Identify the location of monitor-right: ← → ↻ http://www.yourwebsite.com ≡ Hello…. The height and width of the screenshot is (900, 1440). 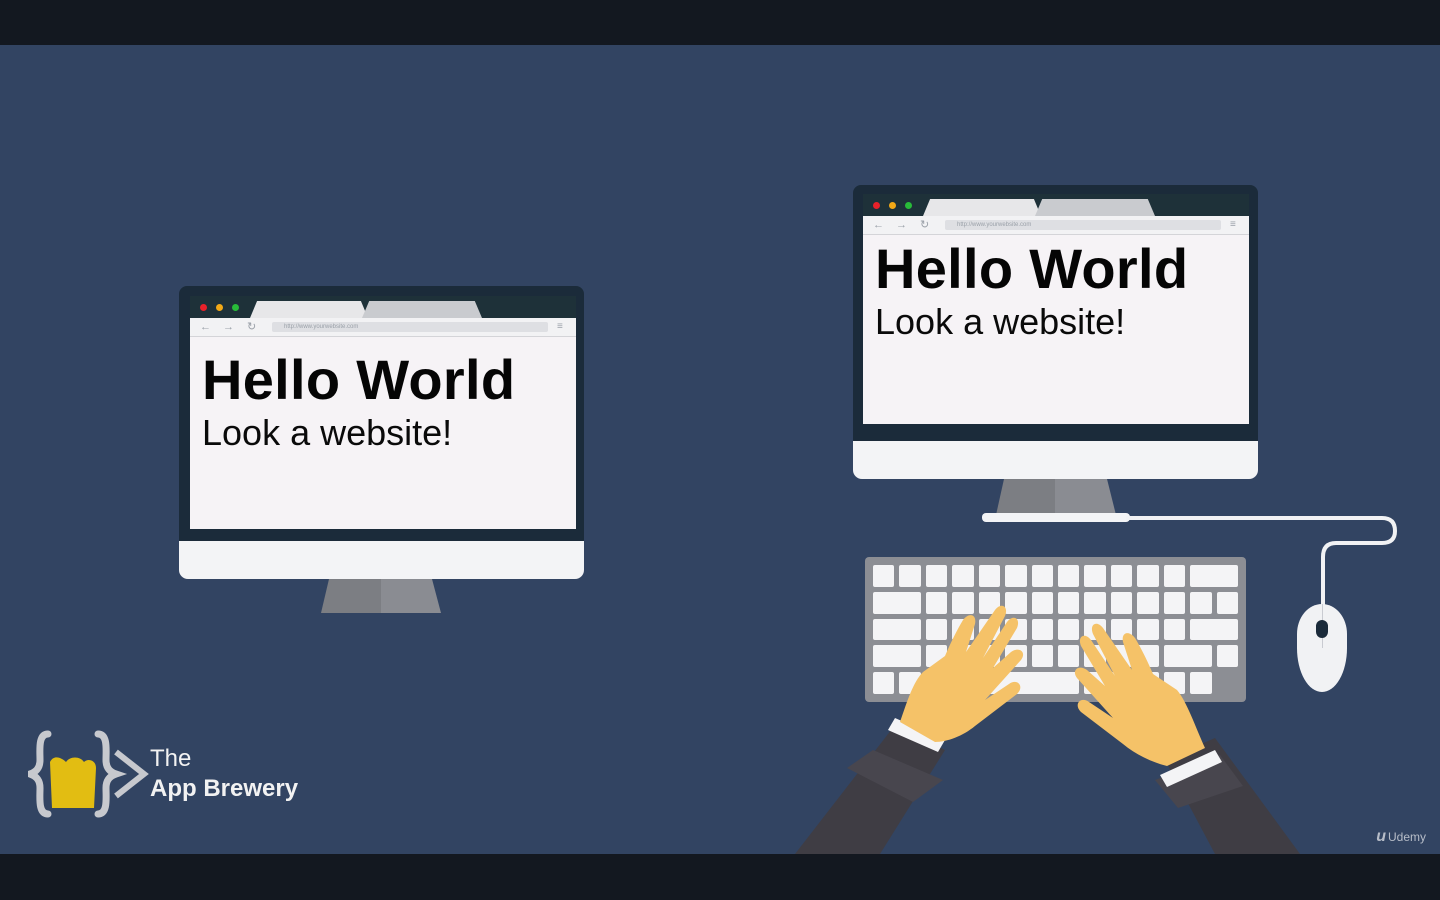
(1055, 335).